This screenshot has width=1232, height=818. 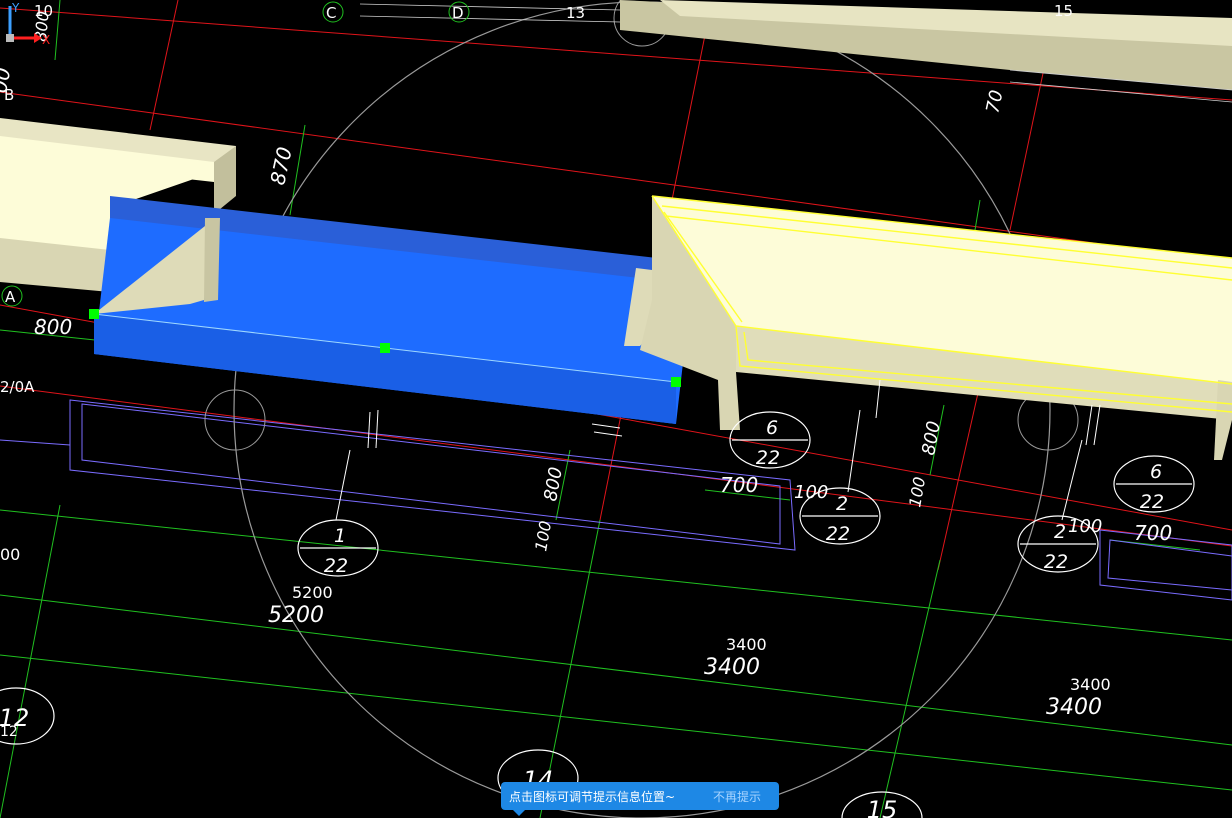 What do you see at coordinates (795, 51) in the screenshot?
I see `beam-top-right` at bounding box center [795, 51].